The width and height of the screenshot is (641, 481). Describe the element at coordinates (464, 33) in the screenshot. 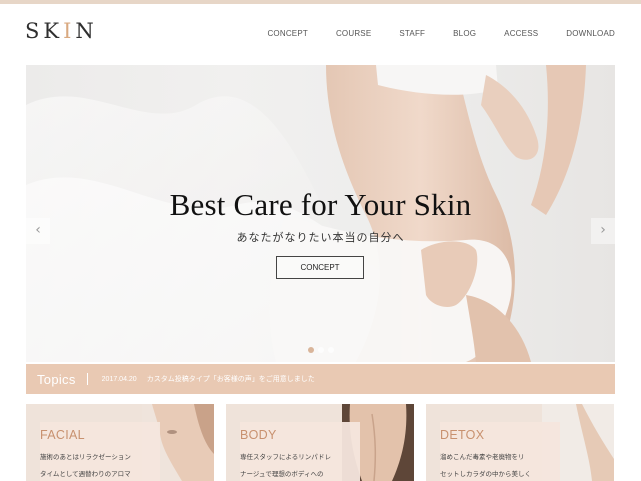

I see `nav-blog: BLOG` at that location.